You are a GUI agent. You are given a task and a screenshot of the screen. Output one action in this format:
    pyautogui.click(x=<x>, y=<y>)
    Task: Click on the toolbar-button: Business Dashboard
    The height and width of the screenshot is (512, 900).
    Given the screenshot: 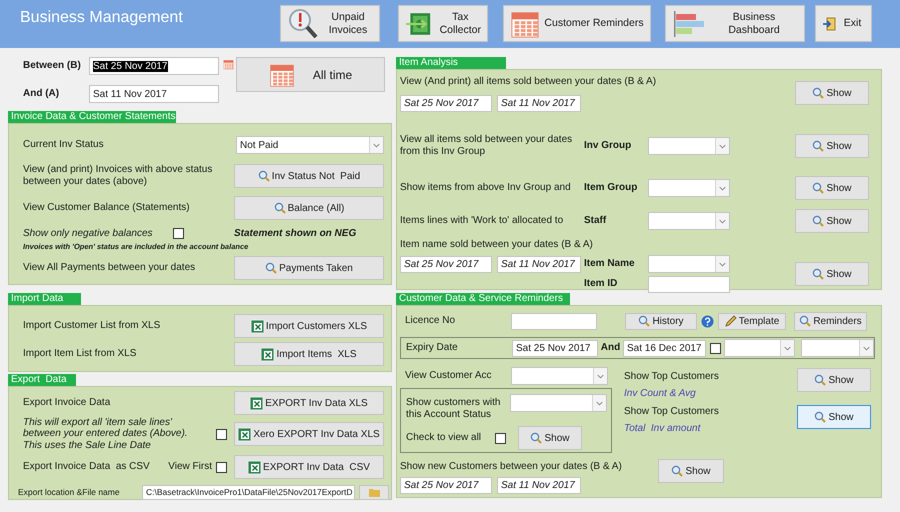 What is the action you would take?
    pyautogui.click(x=735, y=23)
    